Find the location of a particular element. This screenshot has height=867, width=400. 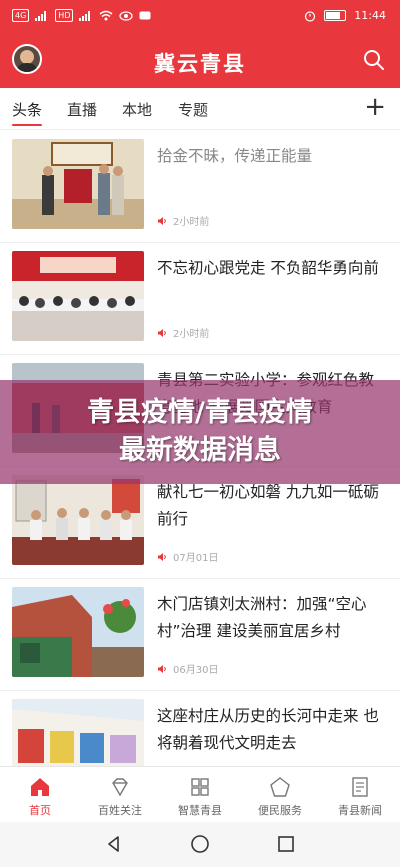

nav-smart-qingxian: 智慧青县 is located at coordinates (200, 794).